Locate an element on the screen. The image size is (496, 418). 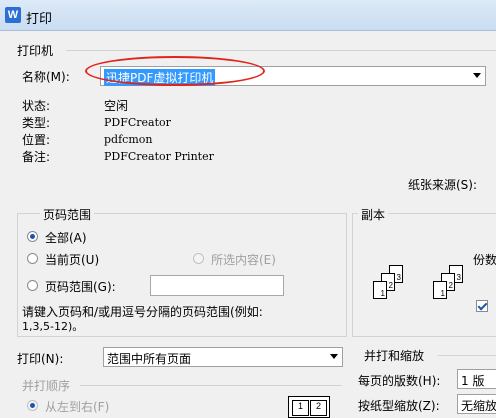
radio-page-range is located at coordinates (32, 285).